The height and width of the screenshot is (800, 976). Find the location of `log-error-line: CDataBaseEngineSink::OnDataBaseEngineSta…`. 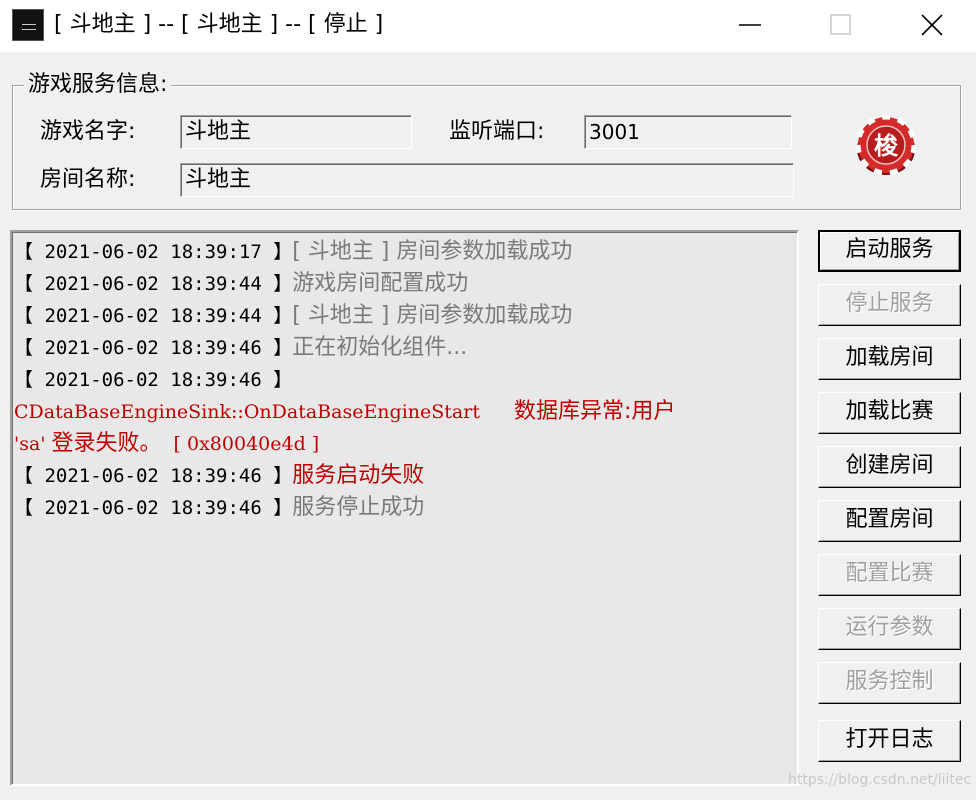

log-error-line: CDataBaseEngineSink::OnDataBaseEngineSta… is located at coordinates (345, 411).